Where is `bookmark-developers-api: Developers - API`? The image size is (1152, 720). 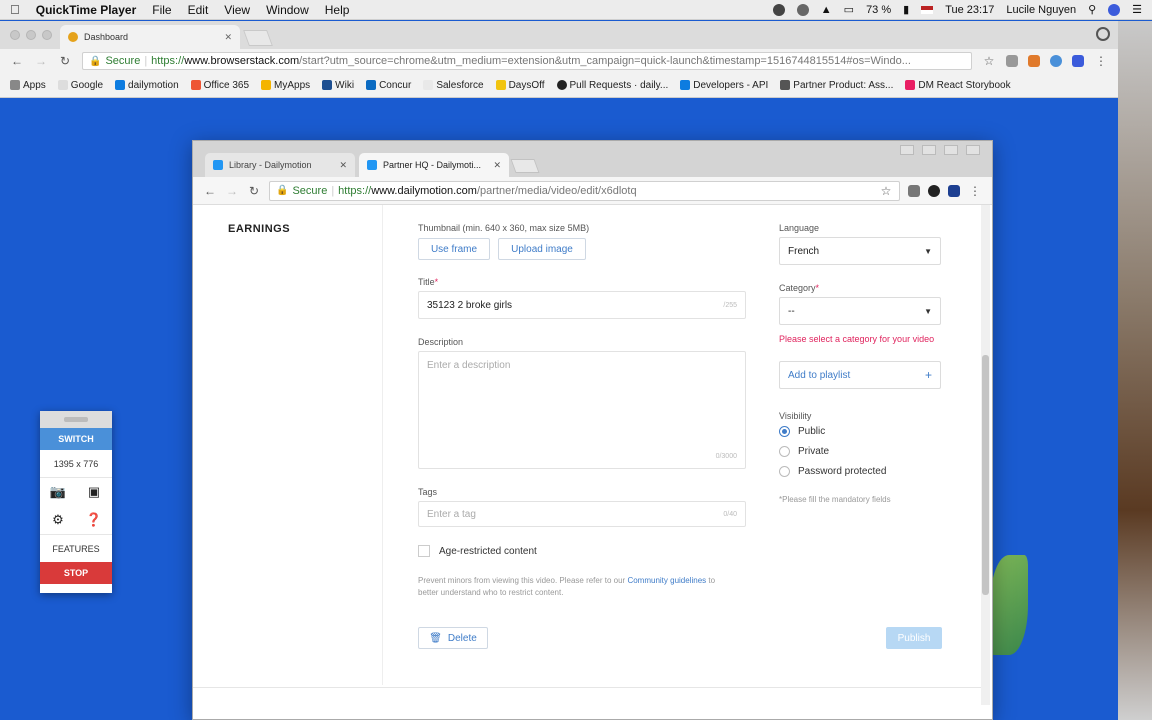 bookmark-developers-api: Developers - API is located at coordinates (724, 85).